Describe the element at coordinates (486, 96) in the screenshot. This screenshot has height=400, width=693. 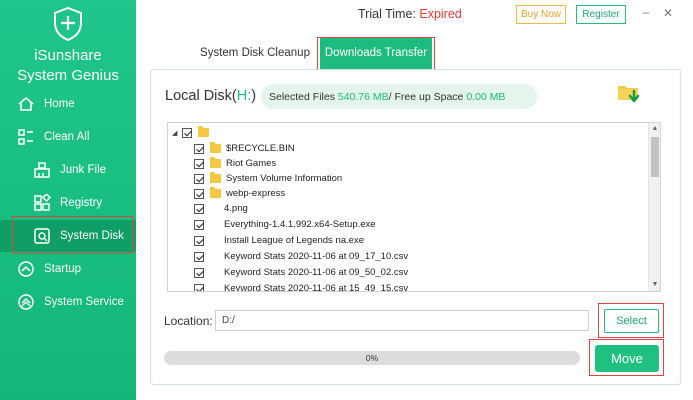
I see `free-space-value: 0.00 MB` at that location.